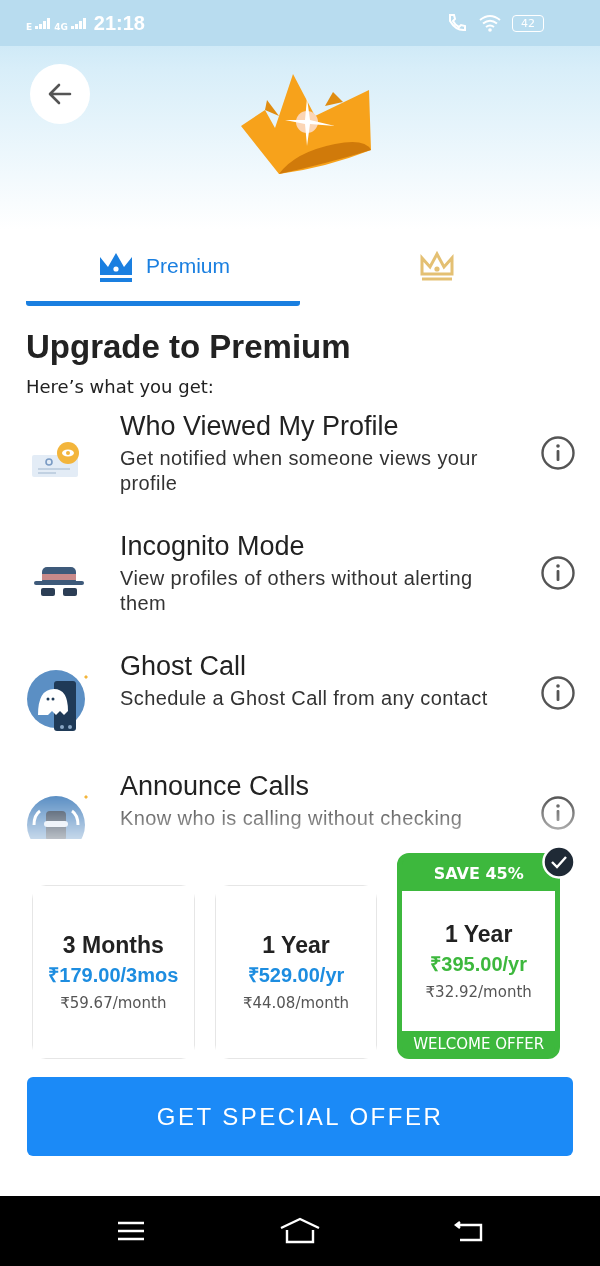 Image resolution: width=600 pixels, height=1266 pixels. What do you see at coordinates (131, 1231) in the screenshot?
I see `menu-icon` at bounding box center [131, 1231].